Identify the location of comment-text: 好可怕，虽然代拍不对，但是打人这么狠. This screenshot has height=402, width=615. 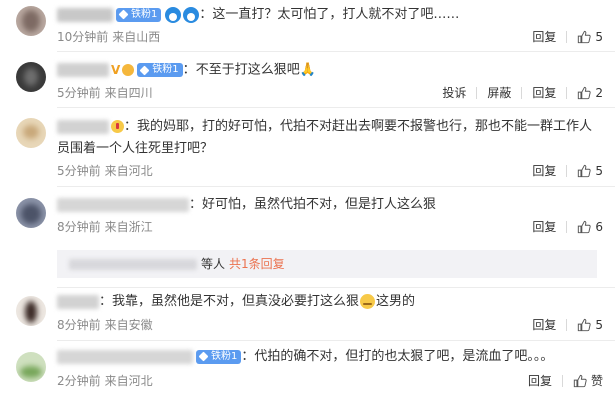
(319, 204).